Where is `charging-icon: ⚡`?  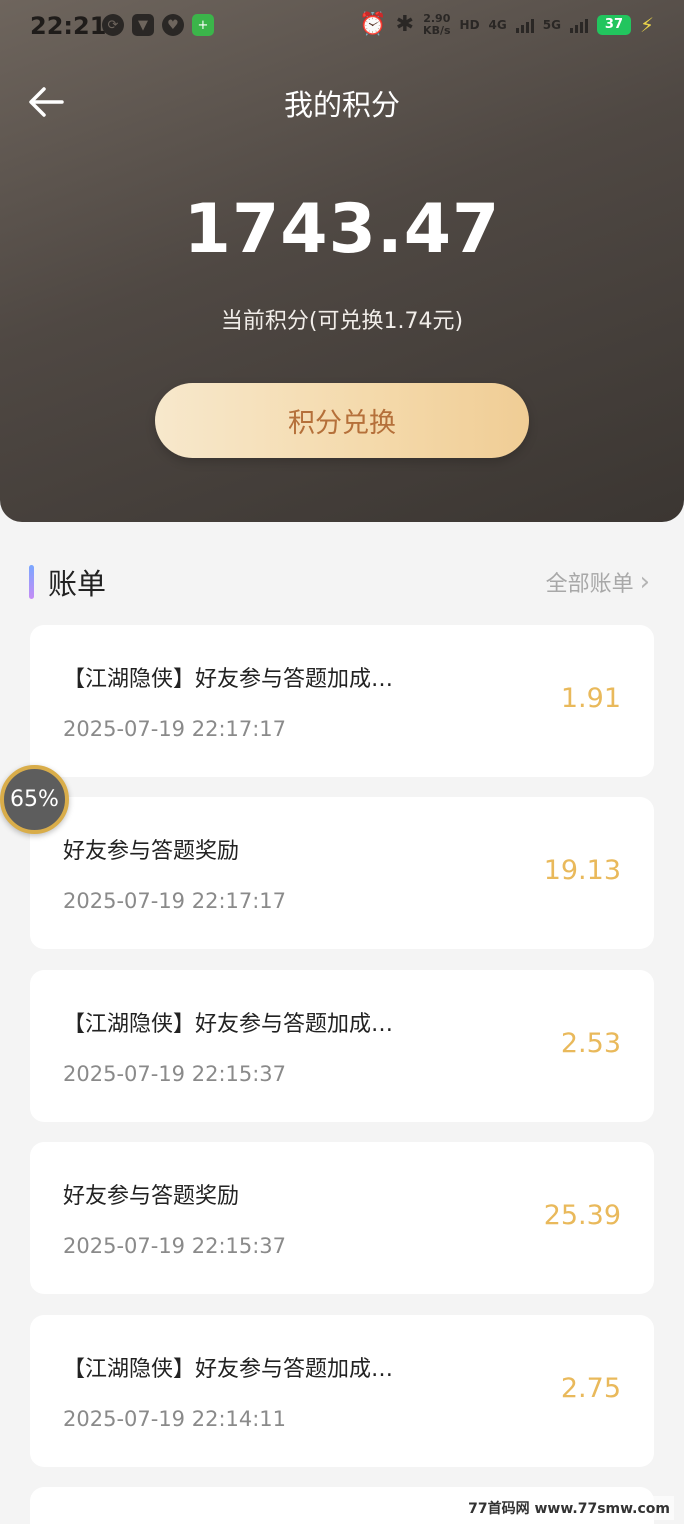
charging-icon: ⚡ is located at coordinates (646, 24).